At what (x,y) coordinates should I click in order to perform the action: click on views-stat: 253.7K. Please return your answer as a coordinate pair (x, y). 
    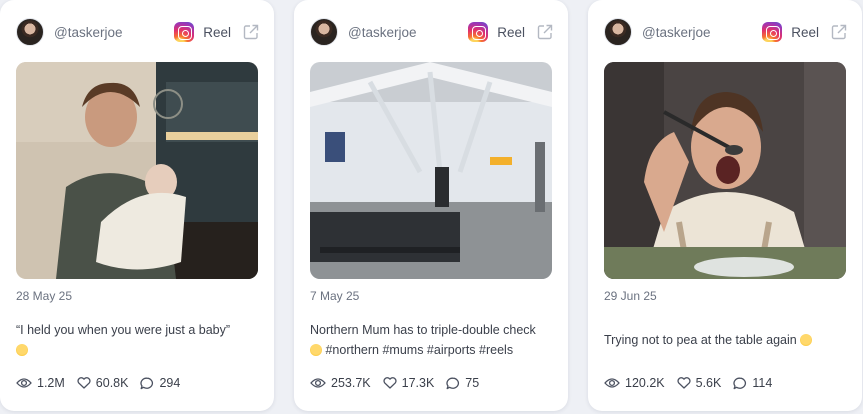
    Looking at the image, I should click on (340, 383).